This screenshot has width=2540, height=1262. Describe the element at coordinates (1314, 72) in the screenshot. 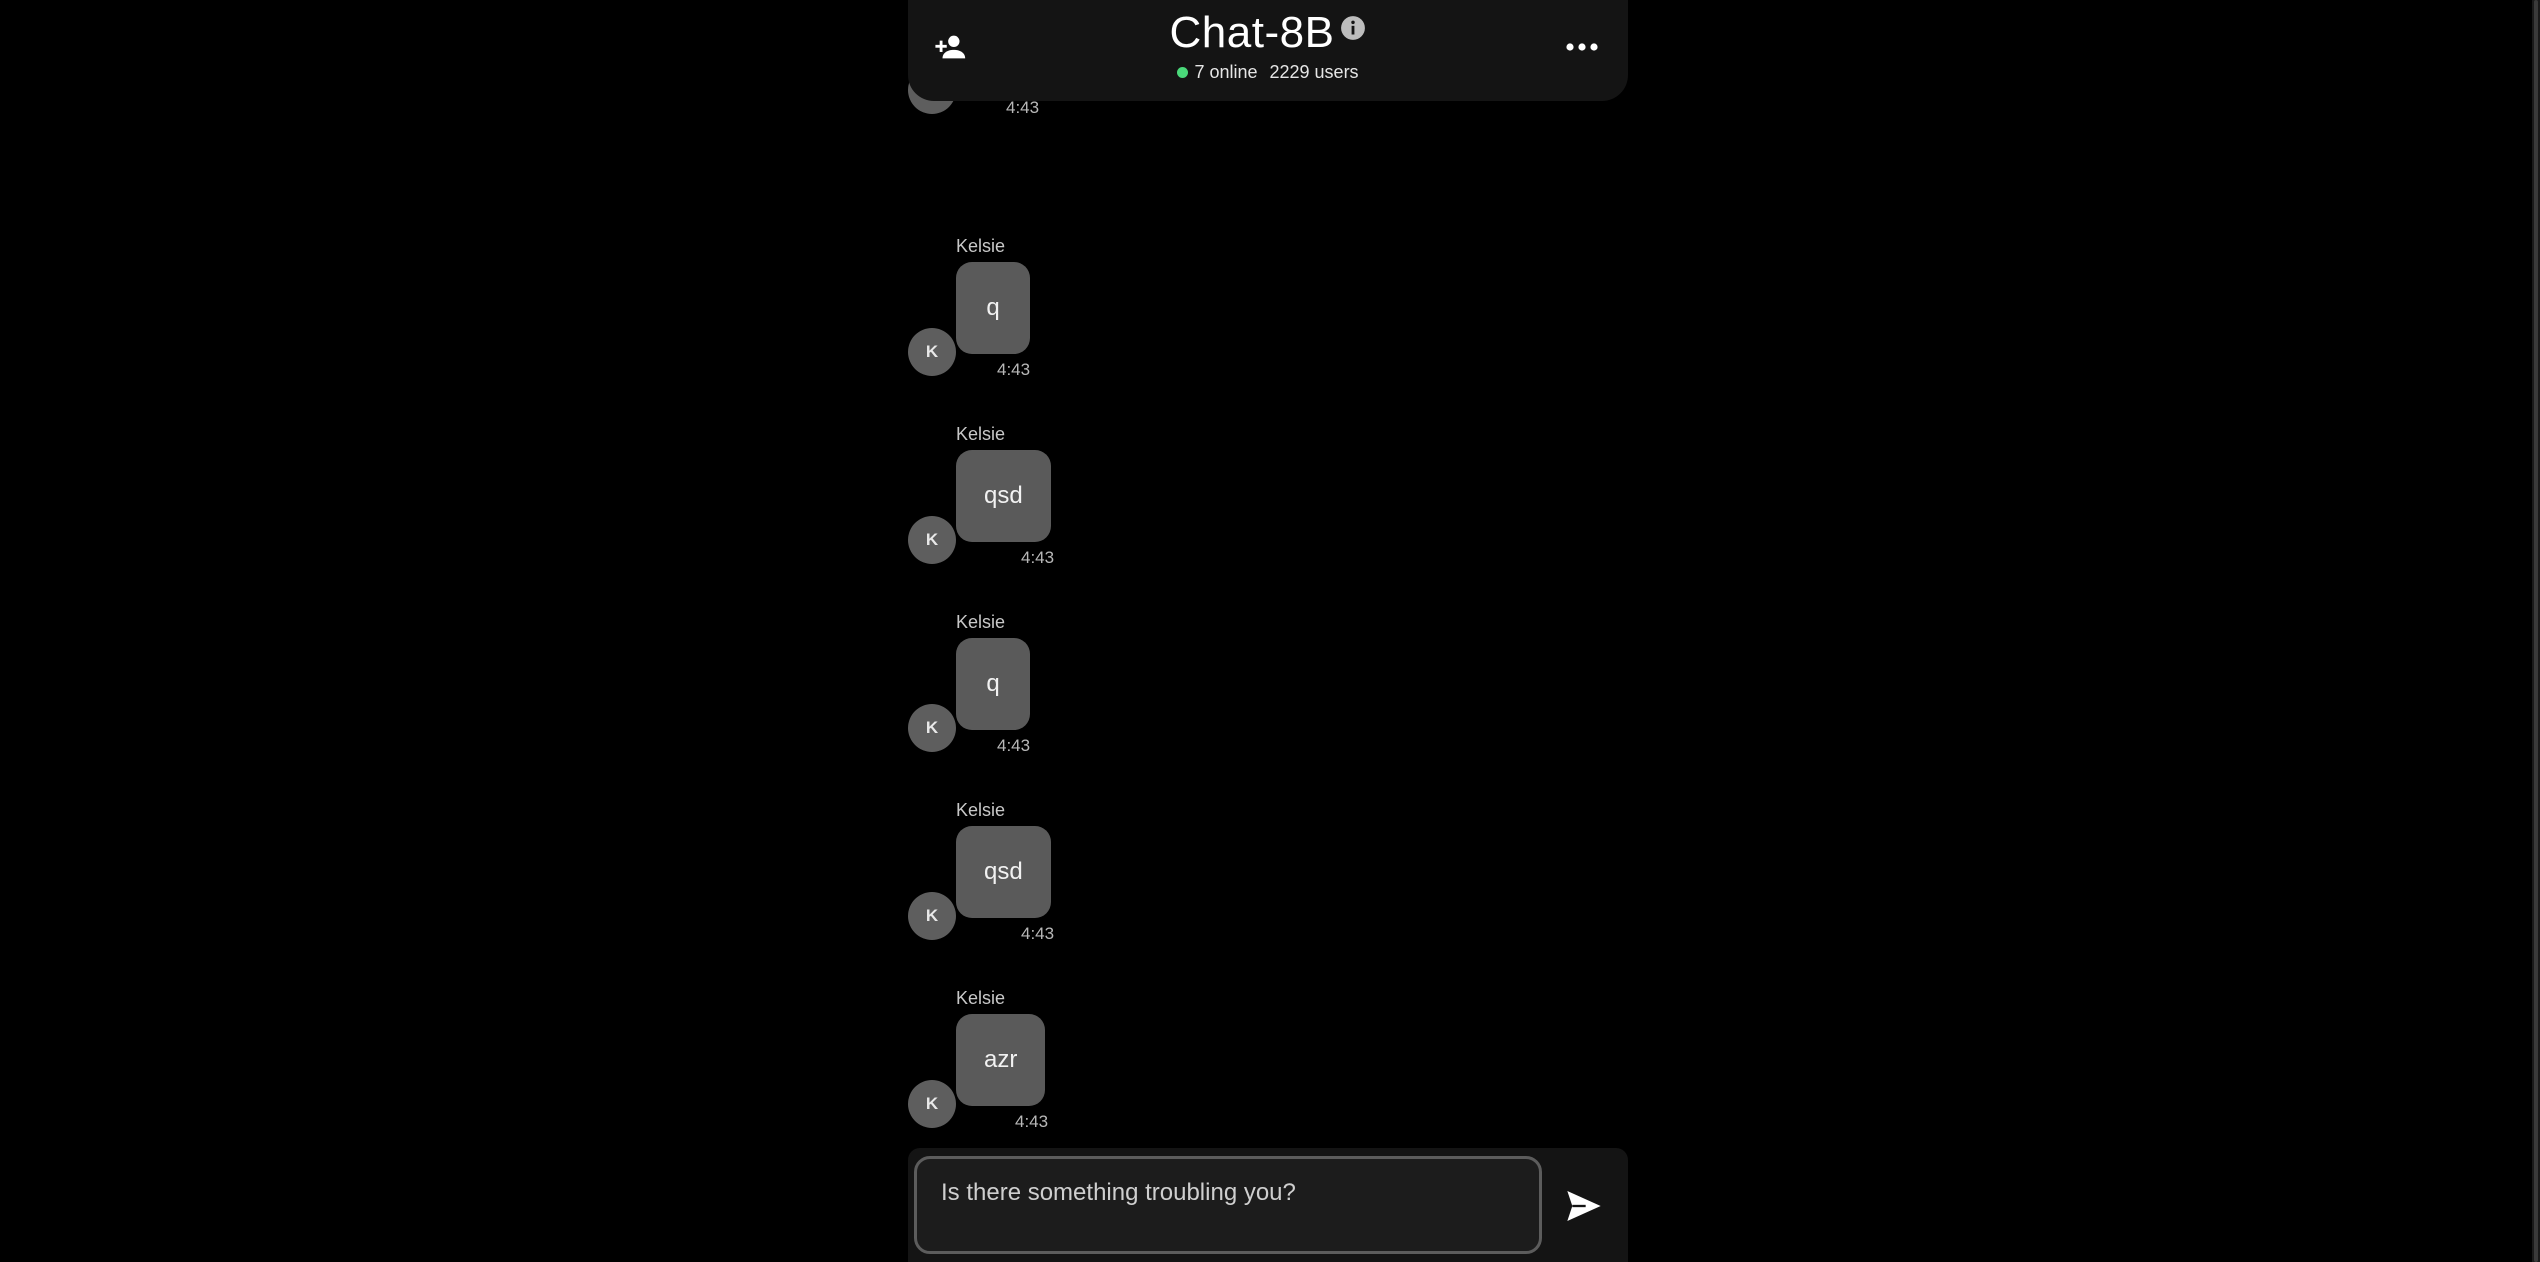

I see `users-count: 2229 users` at that location.